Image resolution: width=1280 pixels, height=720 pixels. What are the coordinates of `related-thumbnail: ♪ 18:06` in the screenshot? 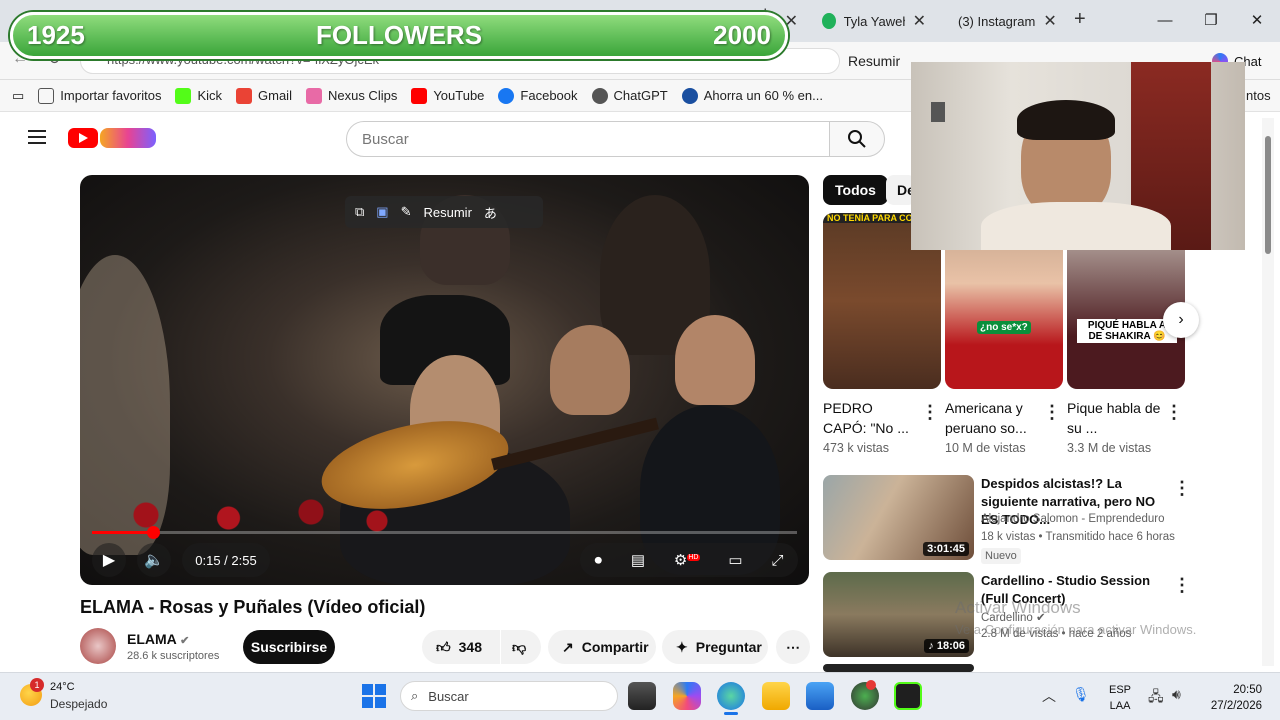 It's located at (898, 614).